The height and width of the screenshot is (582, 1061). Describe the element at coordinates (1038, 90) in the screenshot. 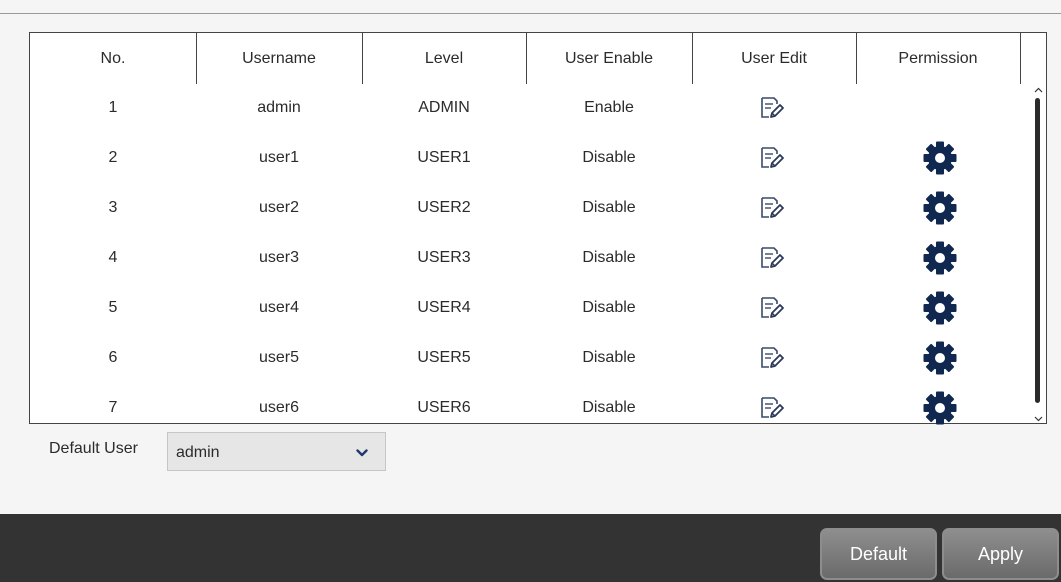

I see `scroll-up-arrow-icon` at that location.